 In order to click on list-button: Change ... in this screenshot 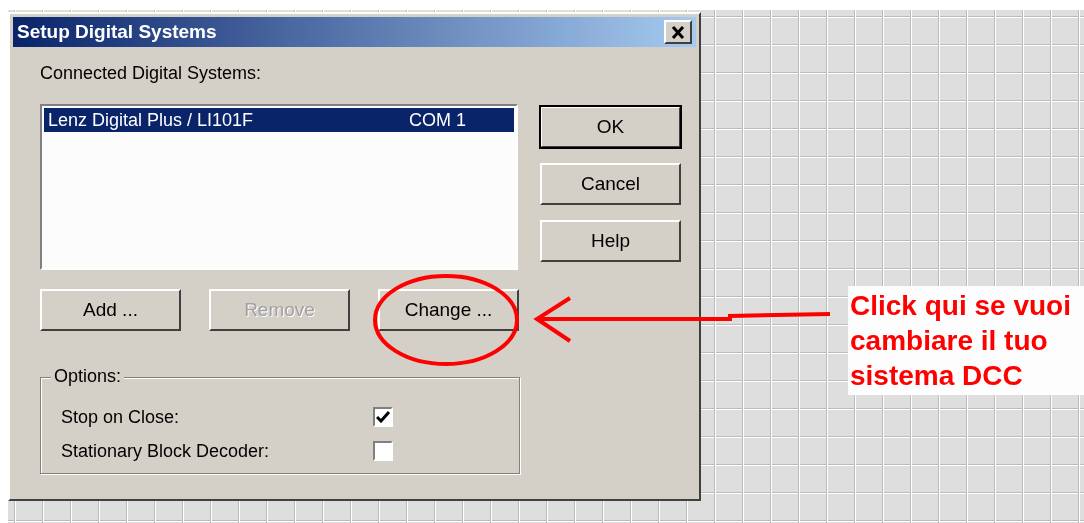, I will do `click(448, 310)`.